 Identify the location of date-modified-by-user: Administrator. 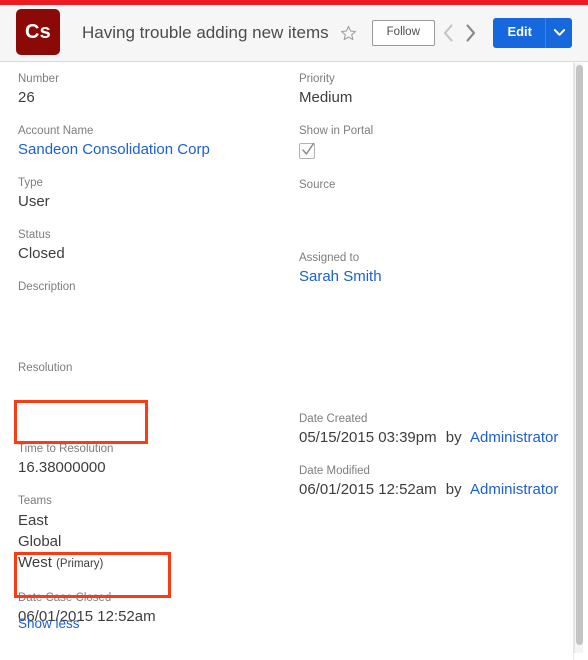
(514, 489).